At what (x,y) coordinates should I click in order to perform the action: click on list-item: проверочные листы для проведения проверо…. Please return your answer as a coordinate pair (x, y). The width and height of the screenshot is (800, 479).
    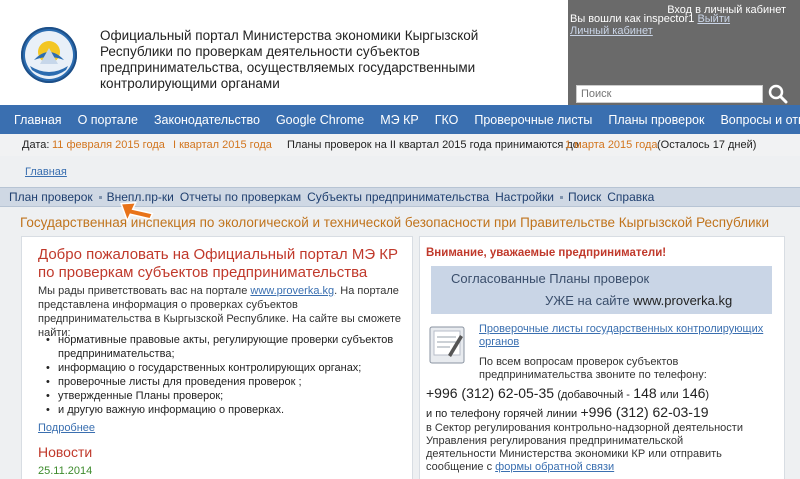
    Looking at the image, I should click on (224, 382).